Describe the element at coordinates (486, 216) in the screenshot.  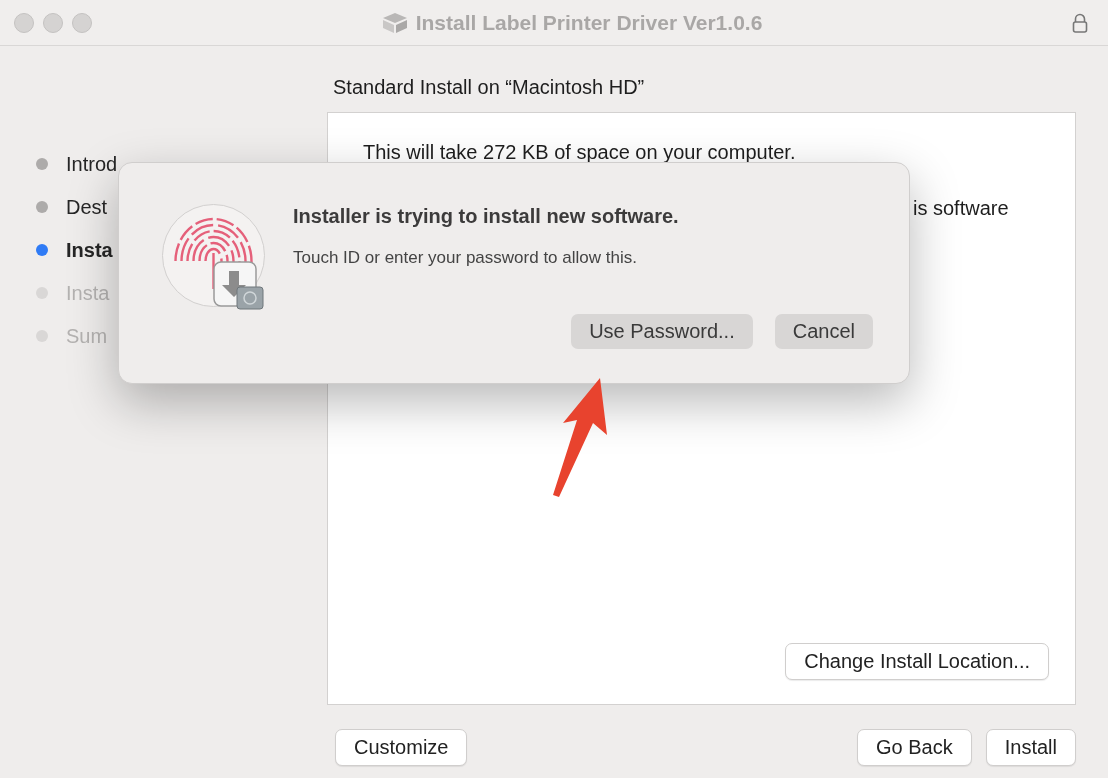
I see `dialog-title: Installer is trying to install new software.` at that location.